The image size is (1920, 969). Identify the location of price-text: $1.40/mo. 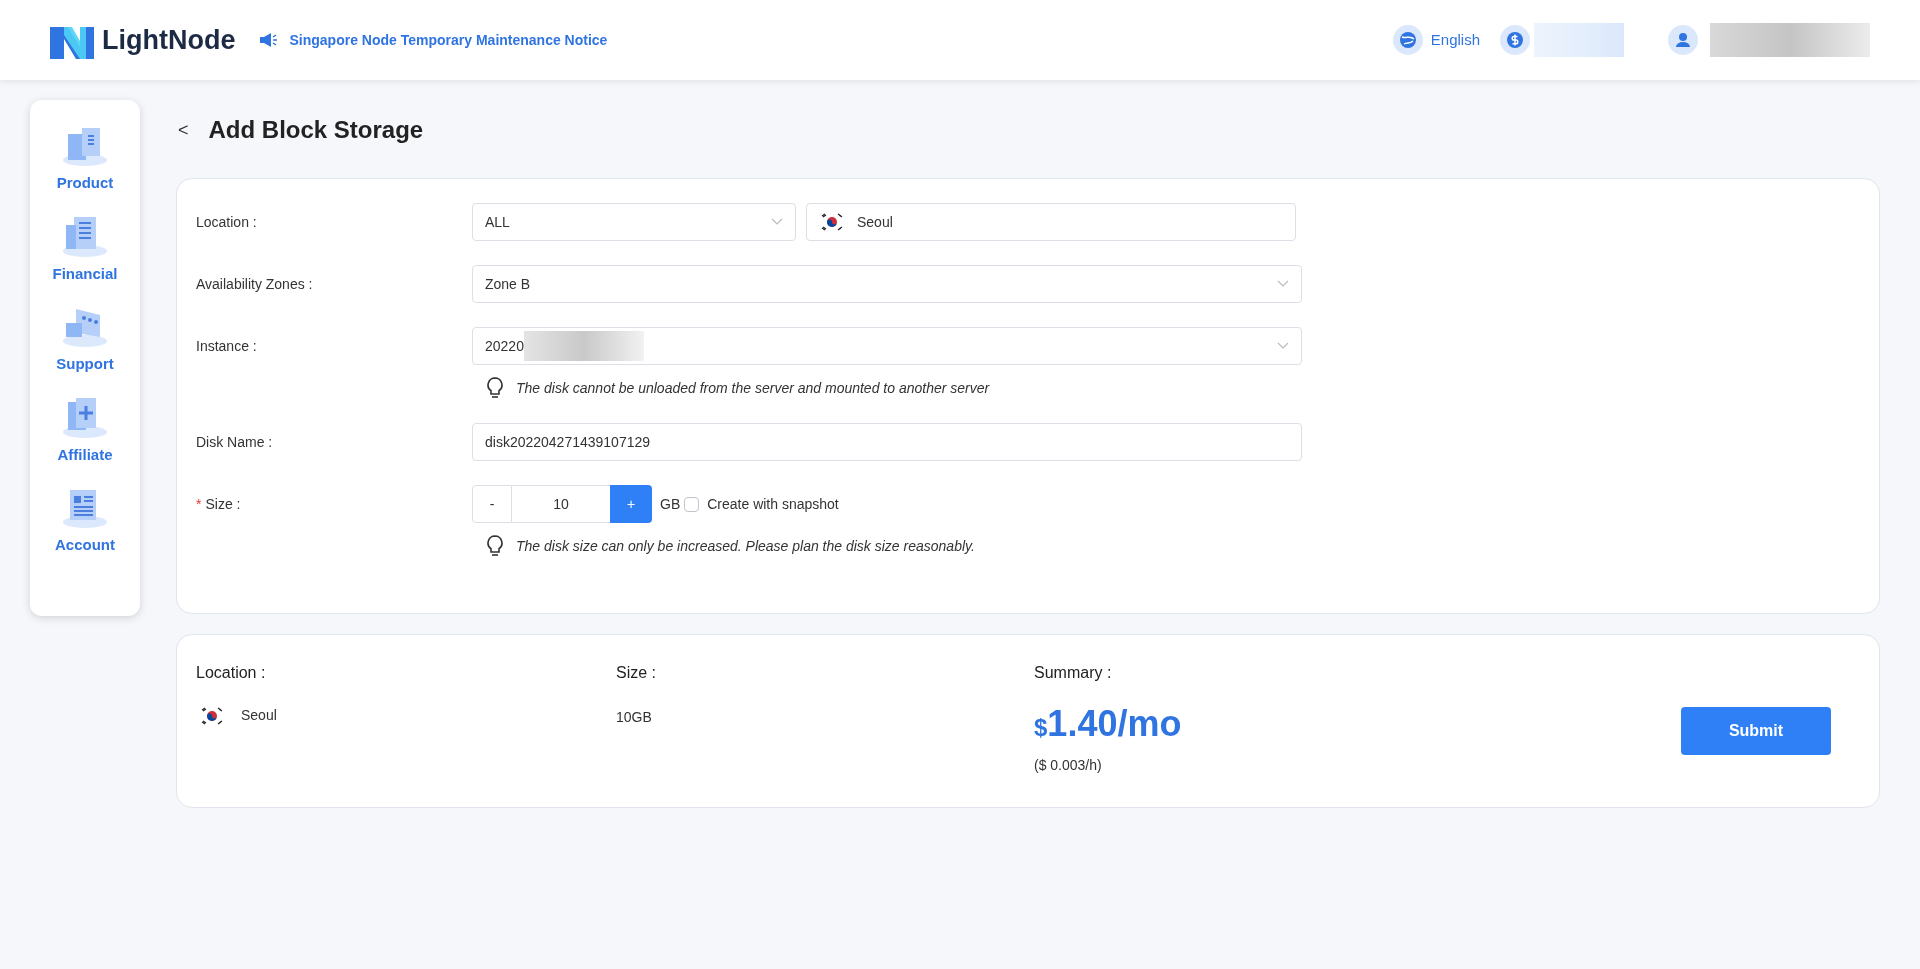
(1108, 724).